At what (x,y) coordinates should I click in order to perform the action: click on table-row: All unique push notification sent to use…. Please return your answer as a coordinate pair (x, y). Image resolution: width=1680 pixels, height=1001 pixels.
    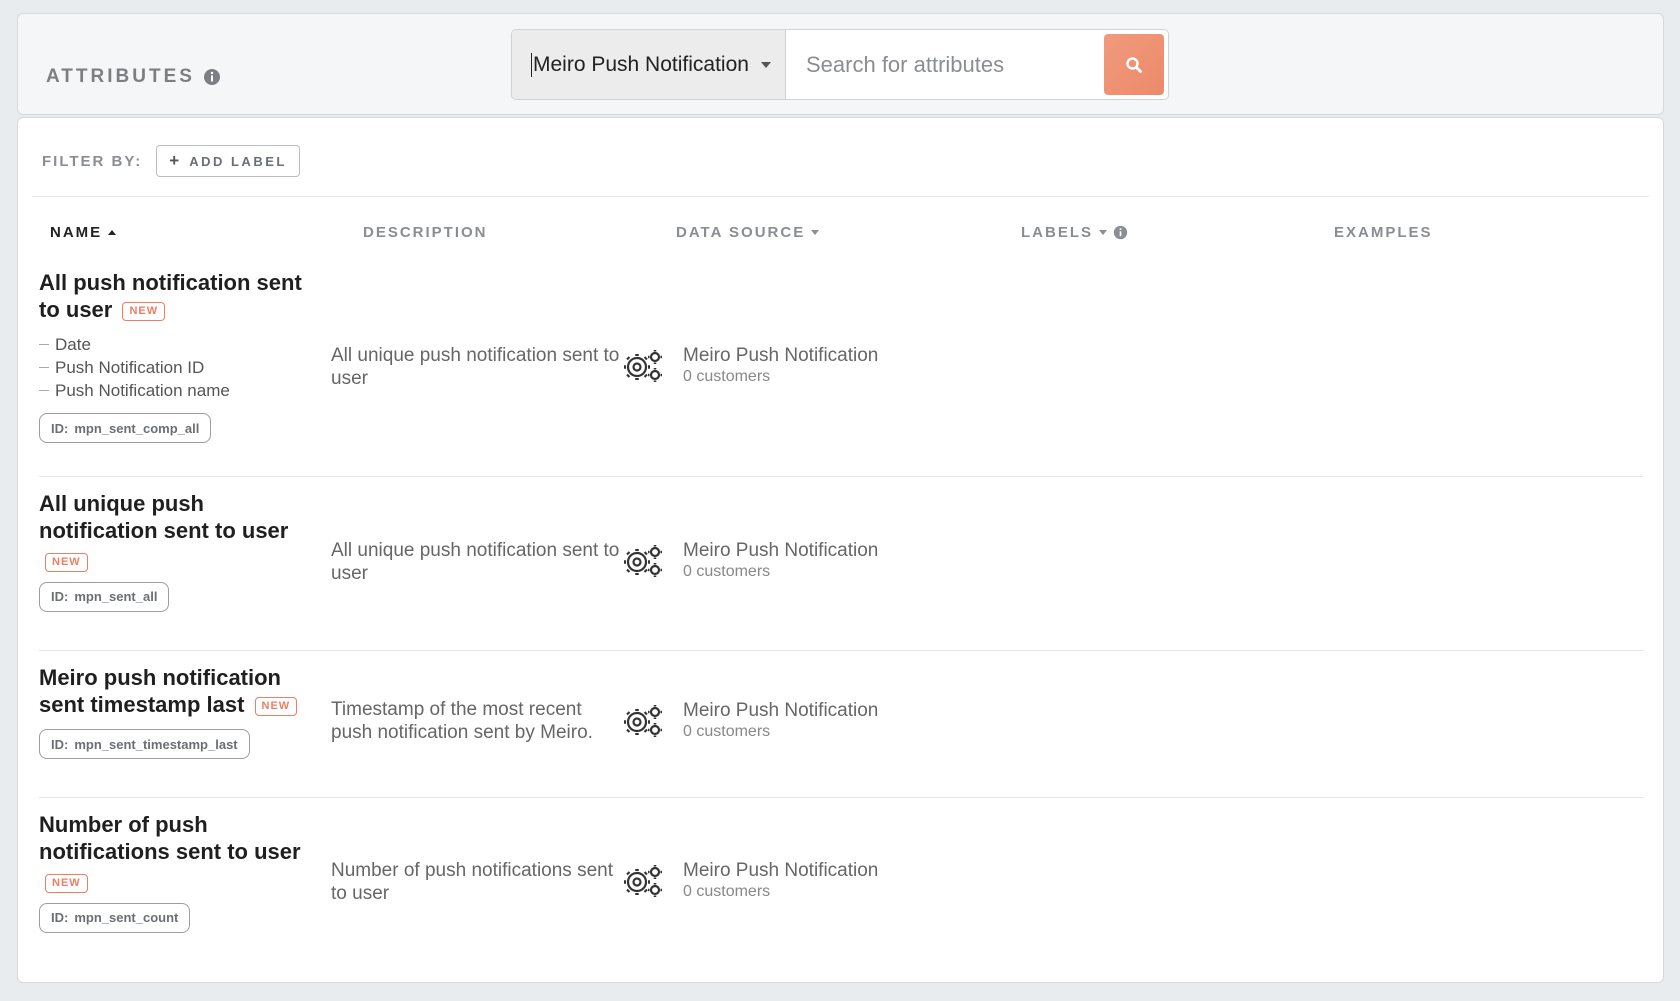
    Looking at the image, I should click on (841, 551).